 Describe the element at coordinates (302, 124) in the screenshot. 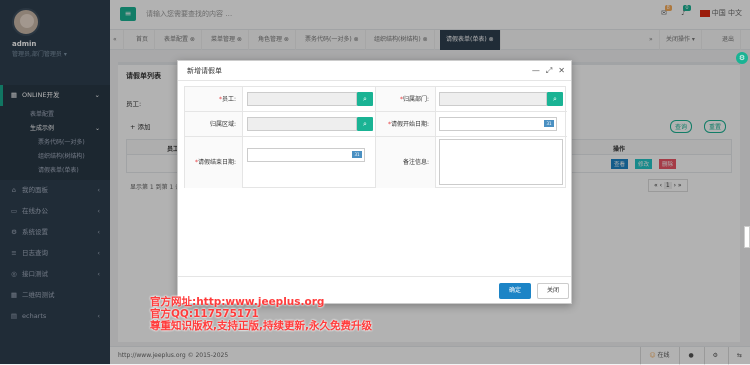

I see `area-input` at that location.